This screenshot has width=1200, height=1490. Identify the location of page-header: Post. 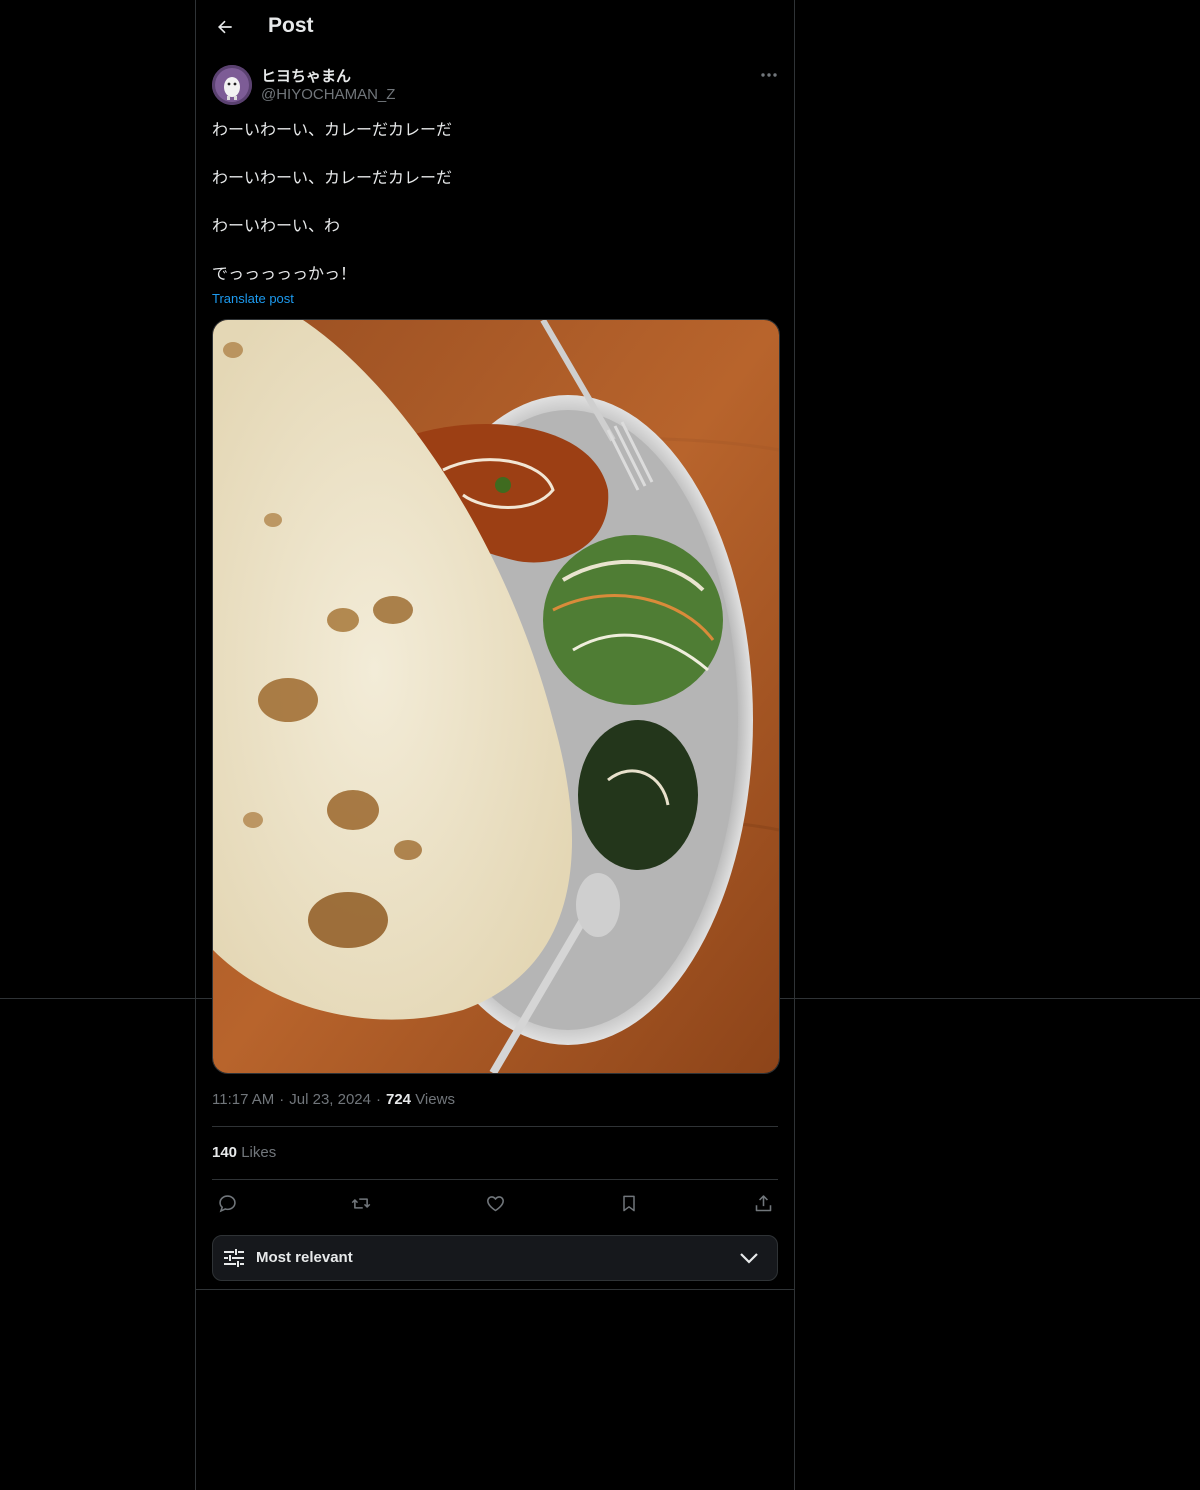
(495, 27).